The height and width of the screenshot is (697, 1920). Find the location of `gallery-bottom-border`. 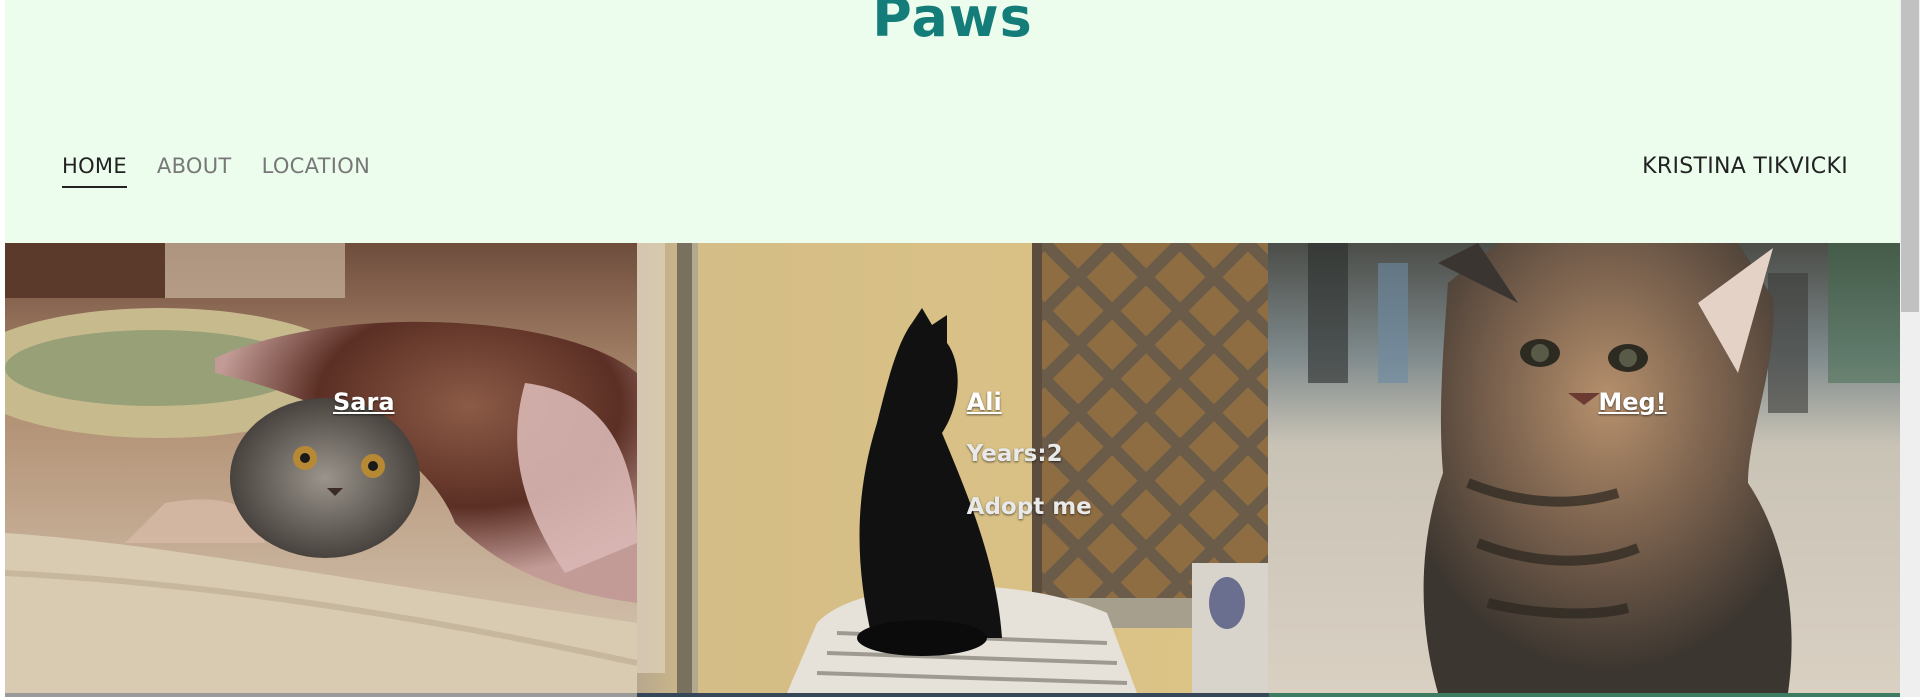

gallery-bottom-border is located at coordinates (952, 695).